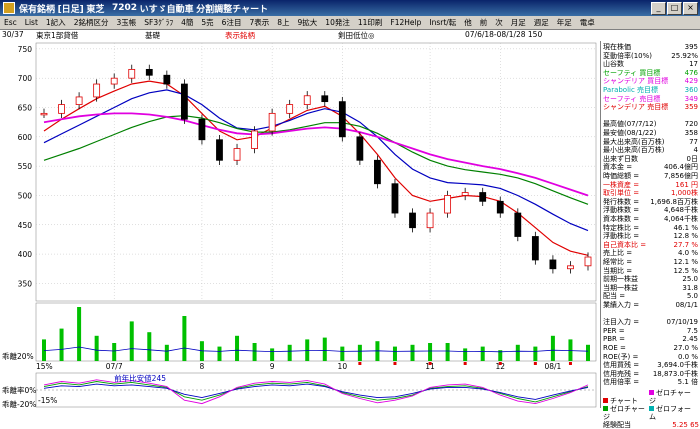  What do you see at coordinates (628, 55) in the screenshot?
I see `info-key: 変動倍率(10%)` at bounding box center [628, 55].